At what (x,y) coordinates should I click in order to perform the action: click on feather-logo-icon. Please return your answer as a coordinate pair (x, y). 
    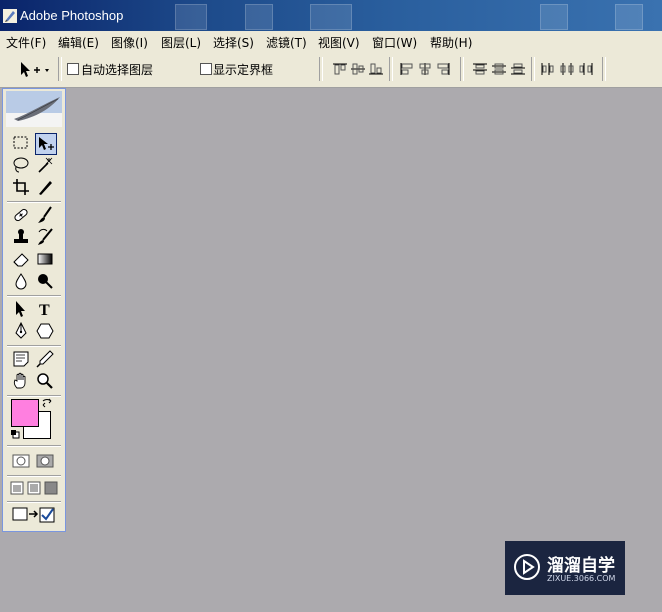
    Looking at the image, I should click on (34, 109).